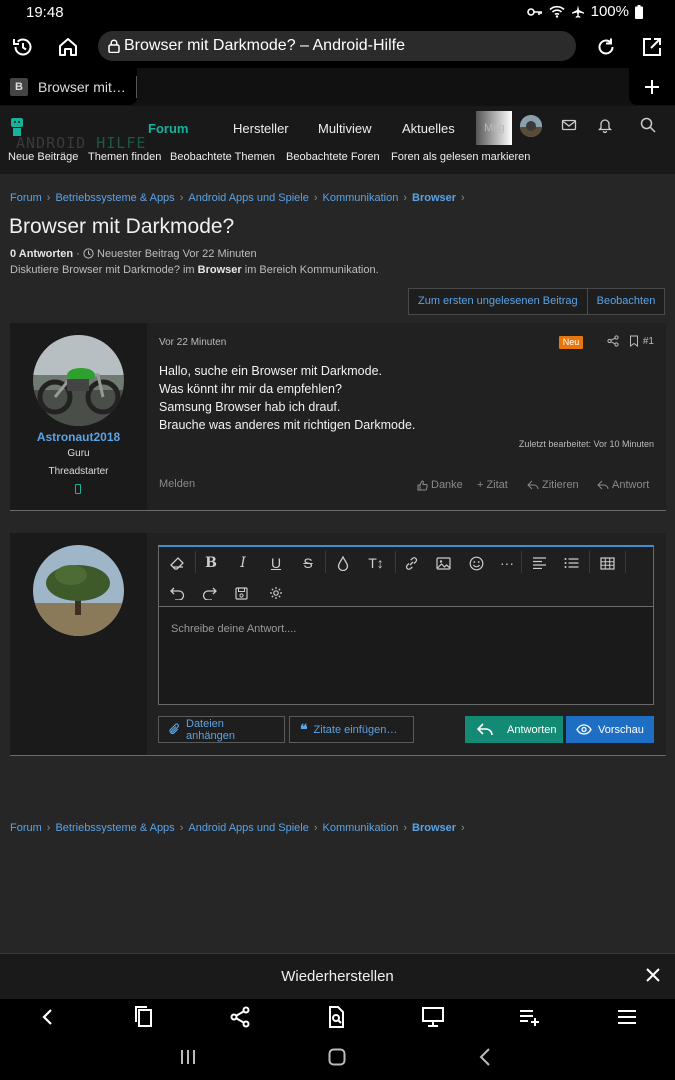 The width and height of the screenshot is (675, 1080). Describe the element at coordinates (607, 563) in the screenshot. I see `table-icon` at that location.